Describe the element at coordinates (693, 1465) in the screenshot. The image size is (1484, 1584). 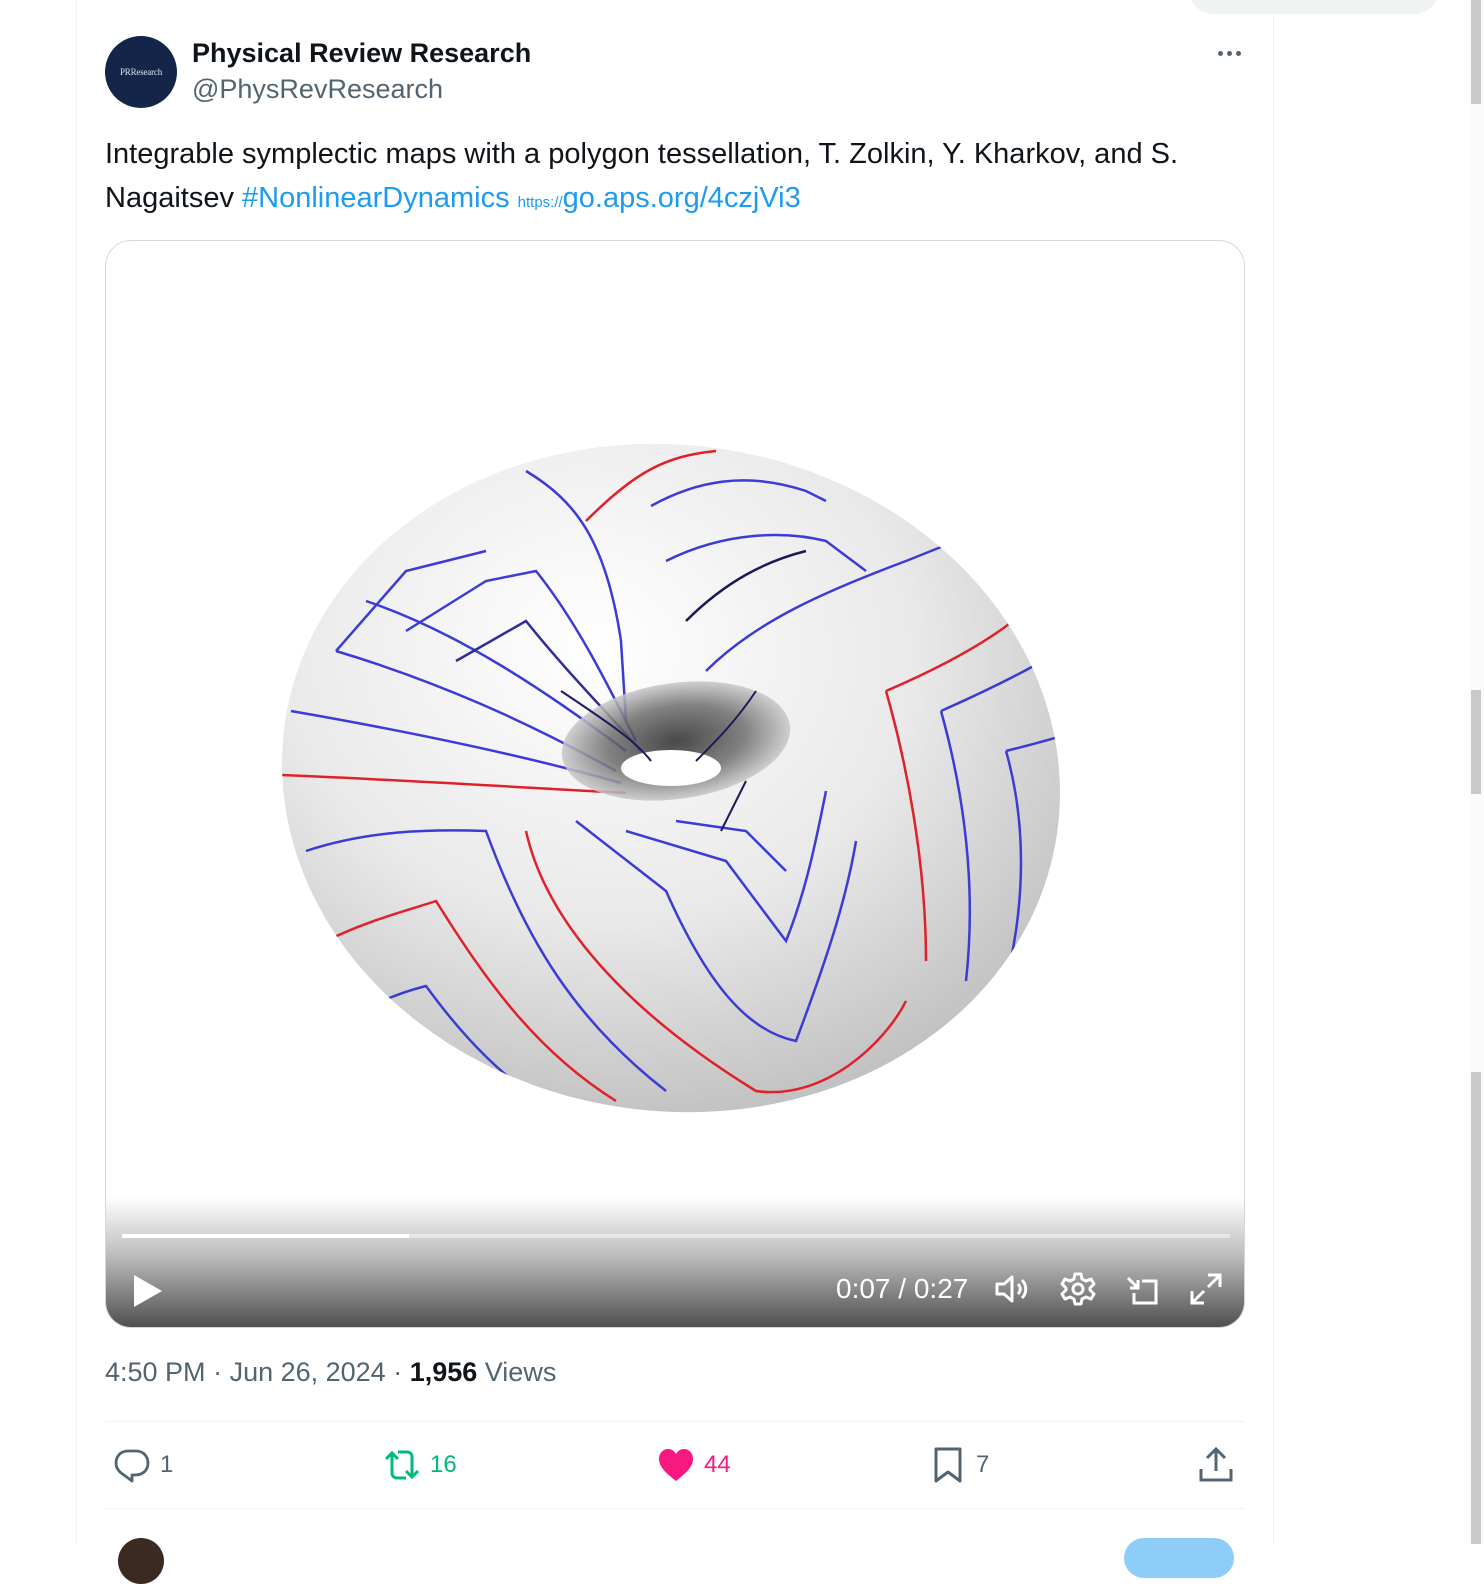
I see `like-button: 44` at that location.